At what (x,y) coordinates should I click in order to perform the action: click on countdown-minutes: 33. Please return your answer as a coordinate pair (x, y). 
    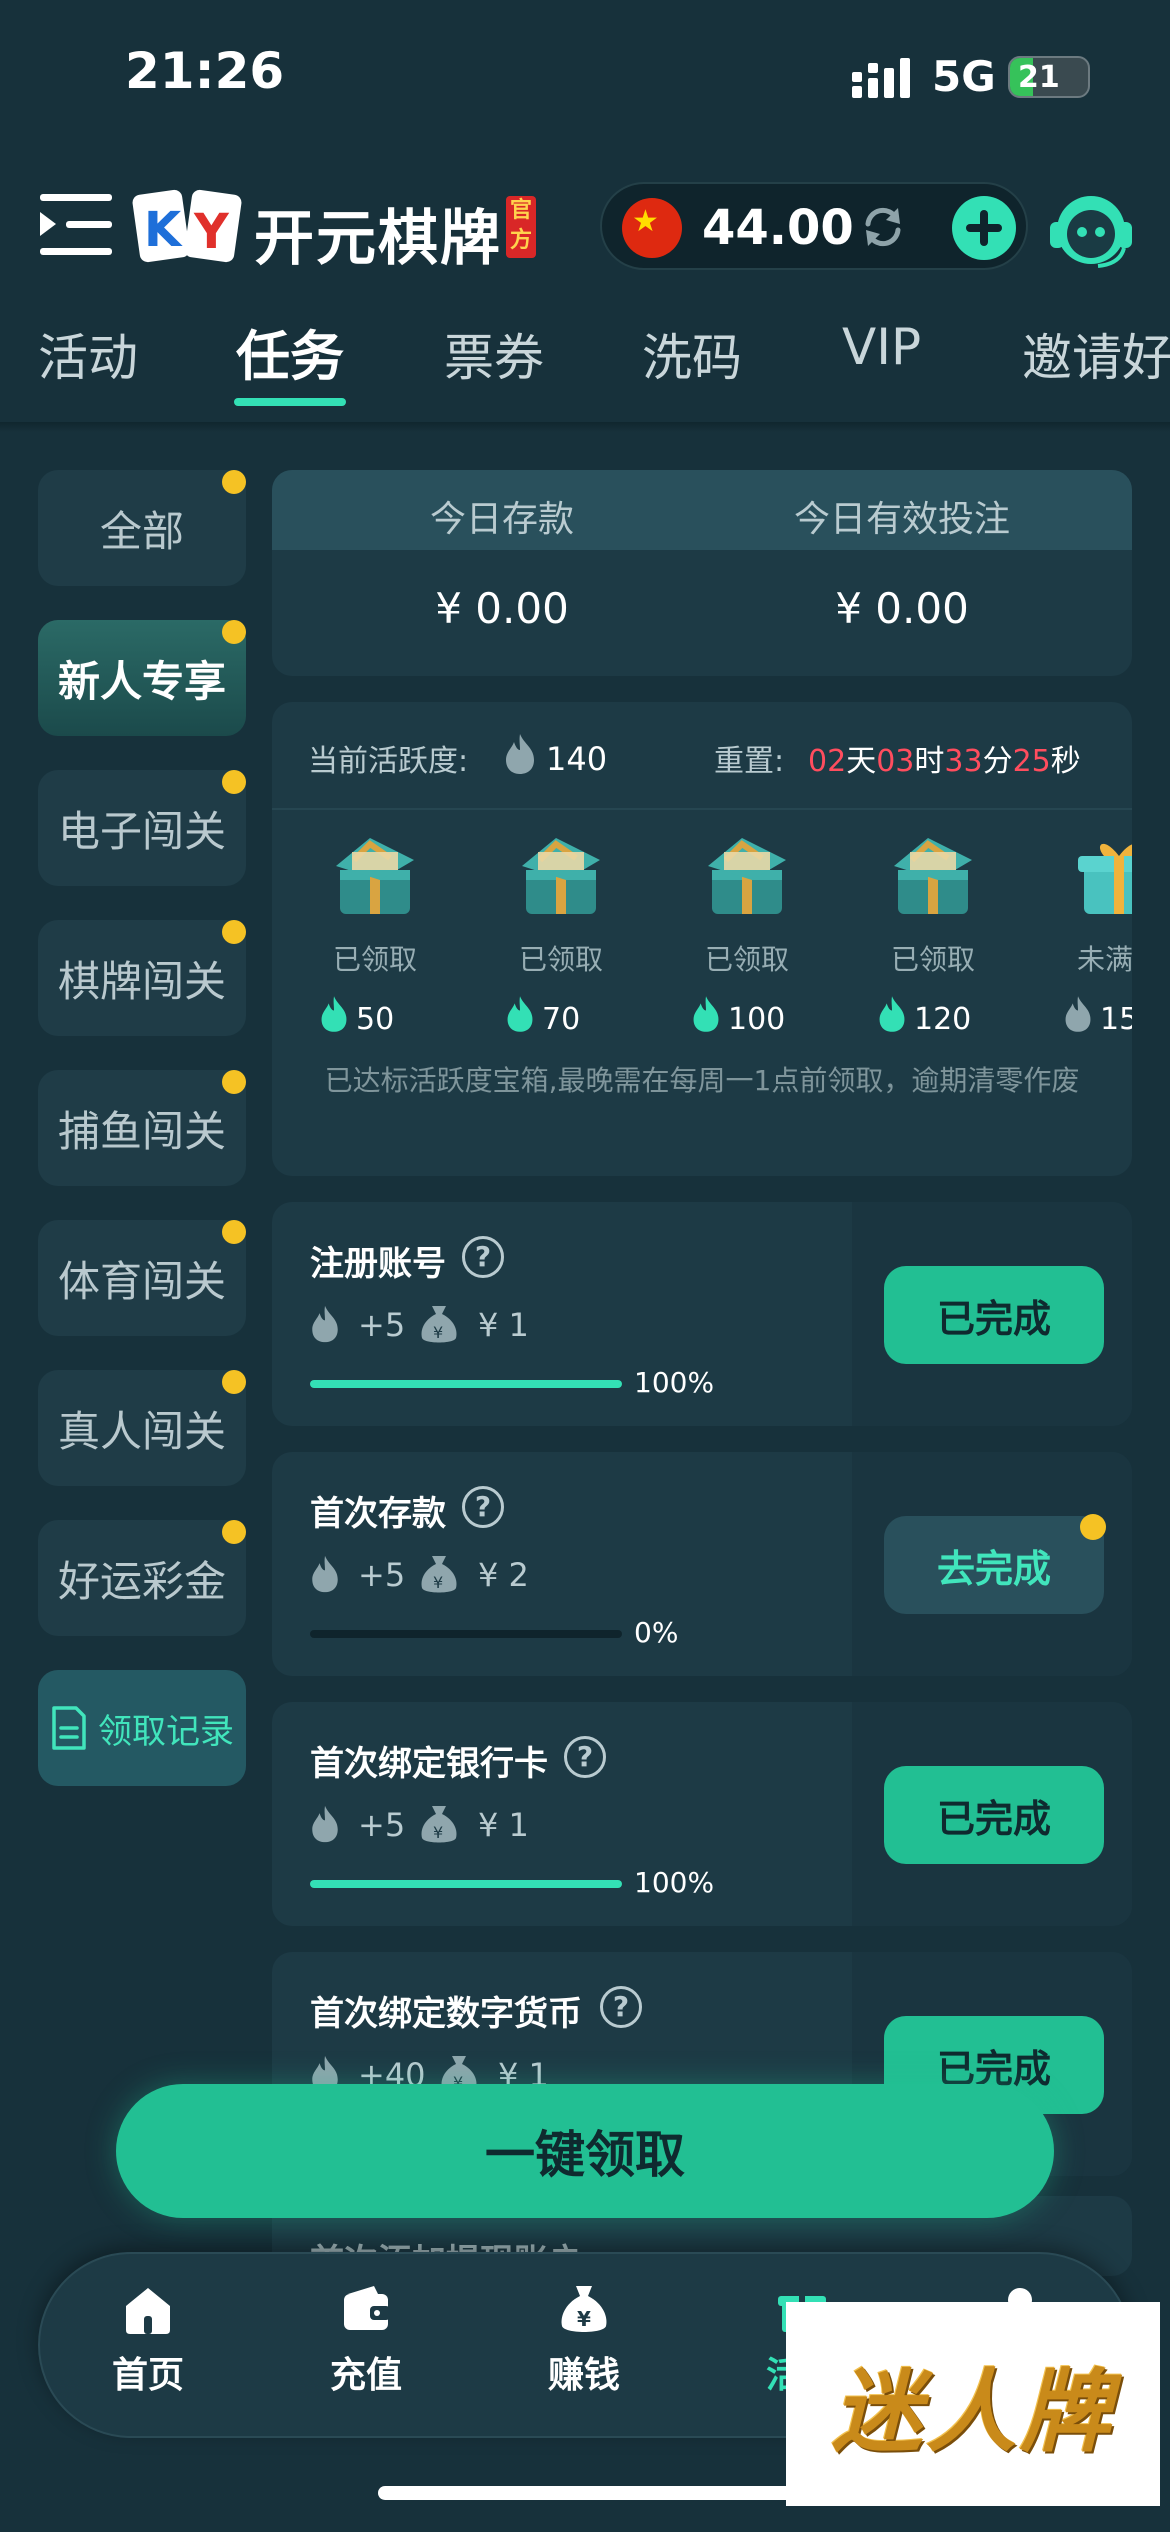
    Looking at the image, I should click on (963, 761).